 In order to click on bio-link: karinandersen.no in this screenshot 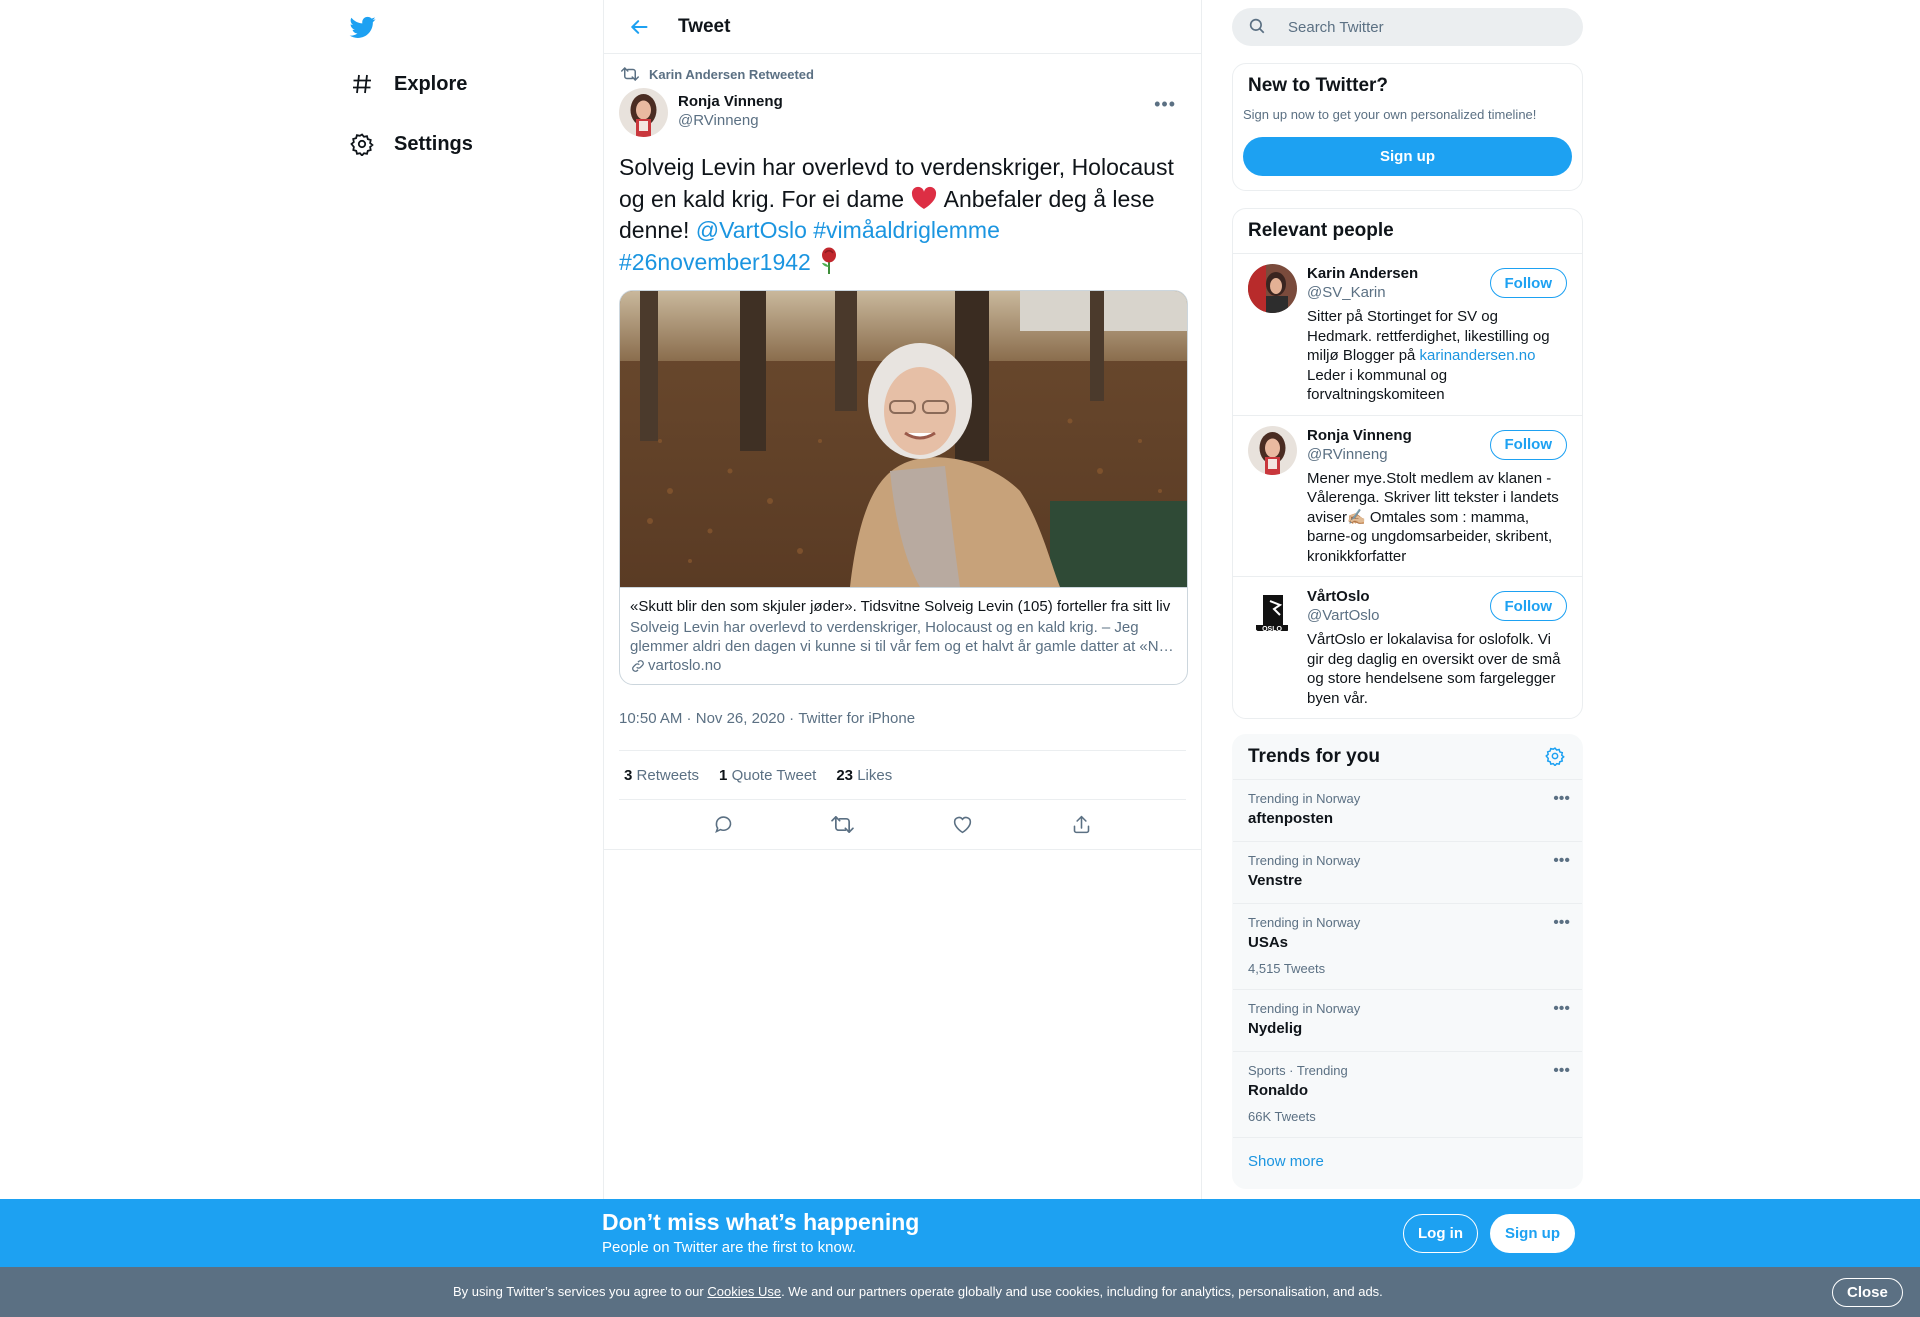, I will do `click(1478, 355)`.